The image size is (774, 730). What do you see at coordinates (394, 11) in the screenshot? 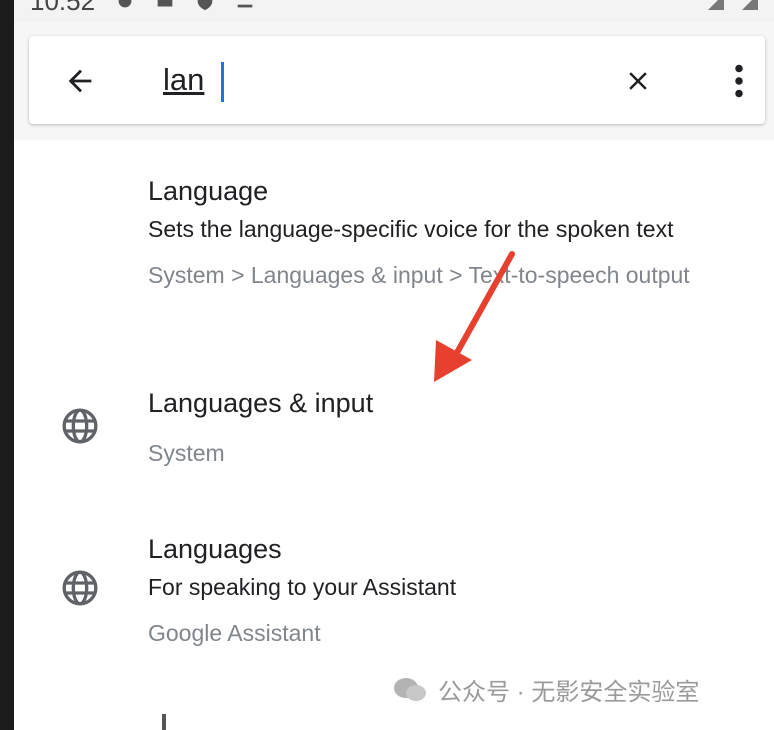
I see `status-bar: 10:52` at bounding box center [394, 11].